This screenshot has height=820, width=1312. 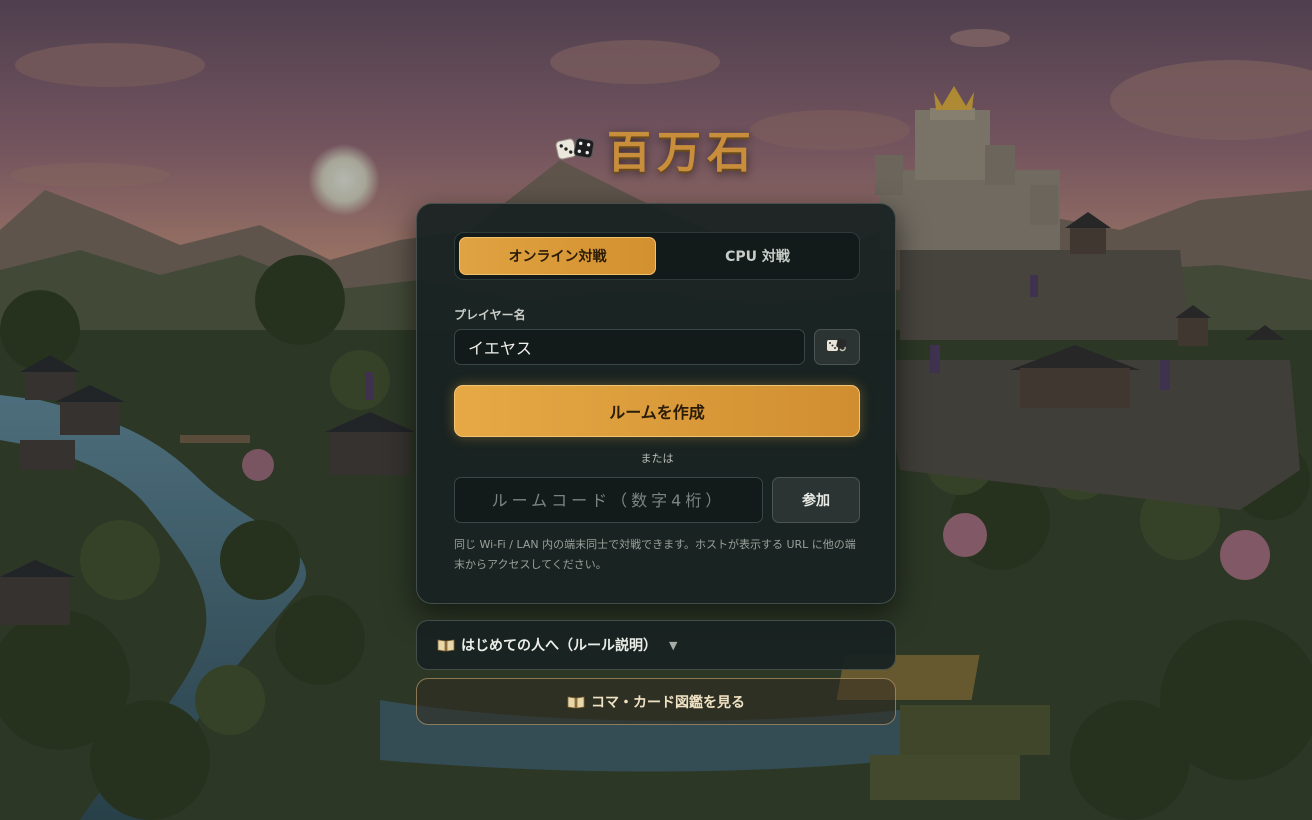 I want to click on join-button: 参加, so click(x=816, y=500).